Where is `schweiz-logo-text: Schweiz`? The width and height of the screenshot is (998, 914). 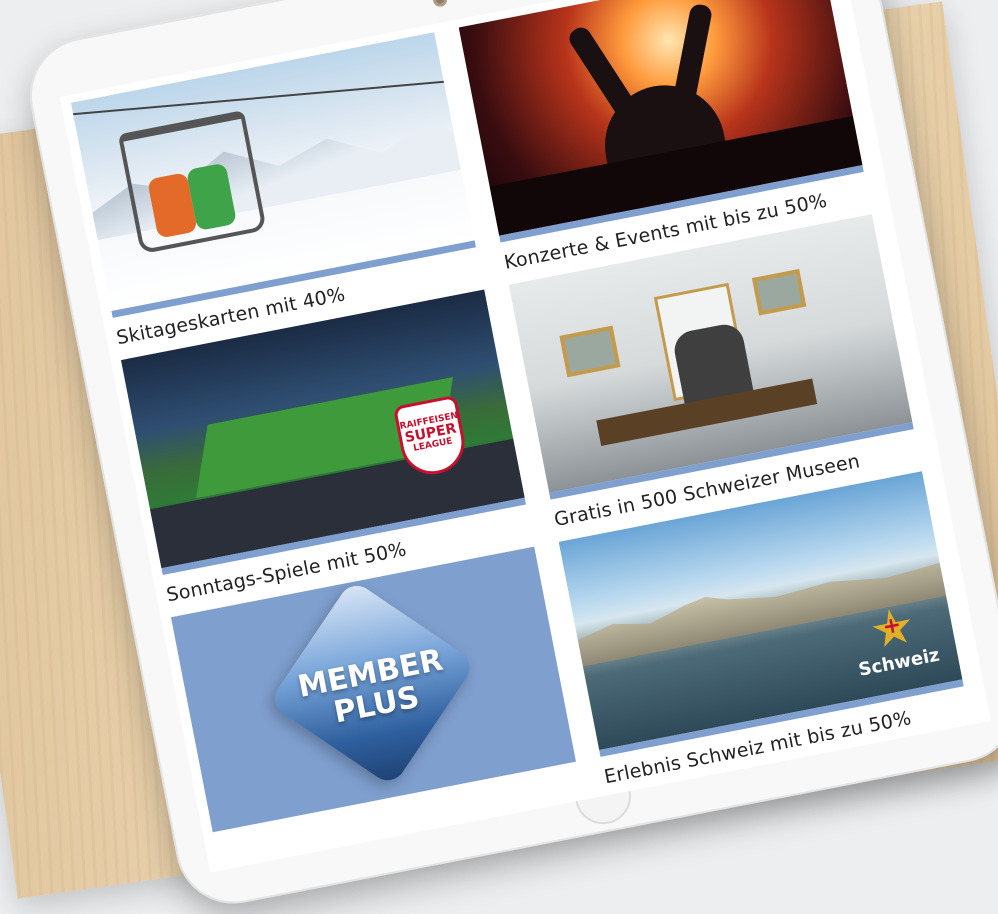
schweiz-logo-text: Schweiz is located at coordinates (899, 662).